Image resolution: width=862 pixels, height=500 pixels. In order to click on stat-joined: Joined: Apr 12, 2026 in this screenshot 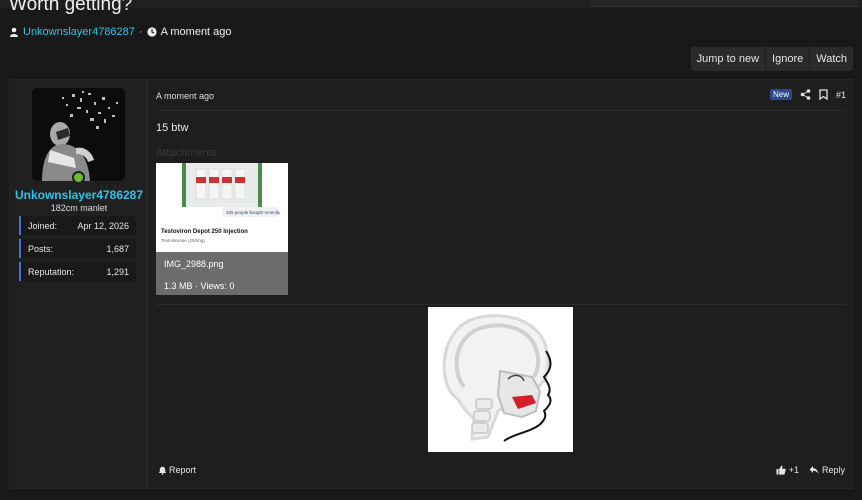, I will do `click(77, 225)`.